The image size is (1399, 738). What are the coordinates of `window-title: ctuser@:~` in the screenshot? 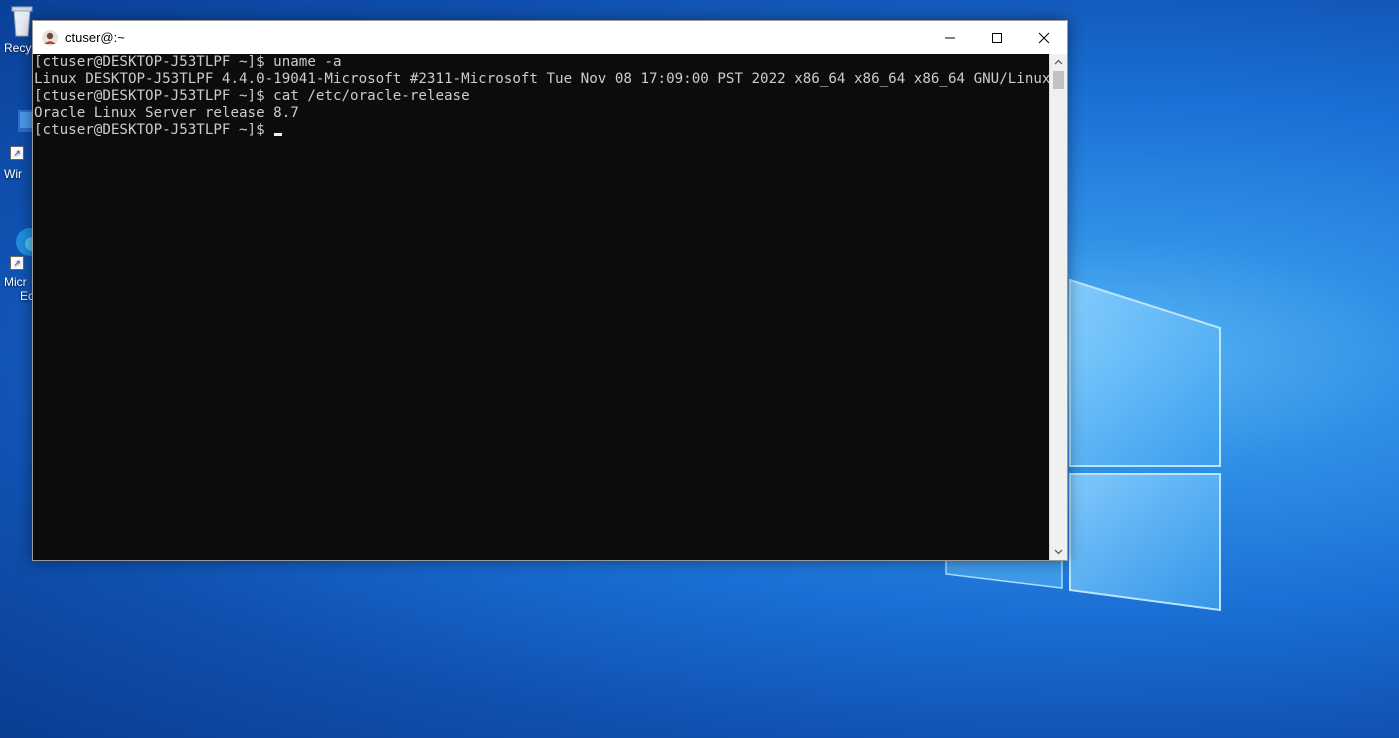 It's located at (95, 37).